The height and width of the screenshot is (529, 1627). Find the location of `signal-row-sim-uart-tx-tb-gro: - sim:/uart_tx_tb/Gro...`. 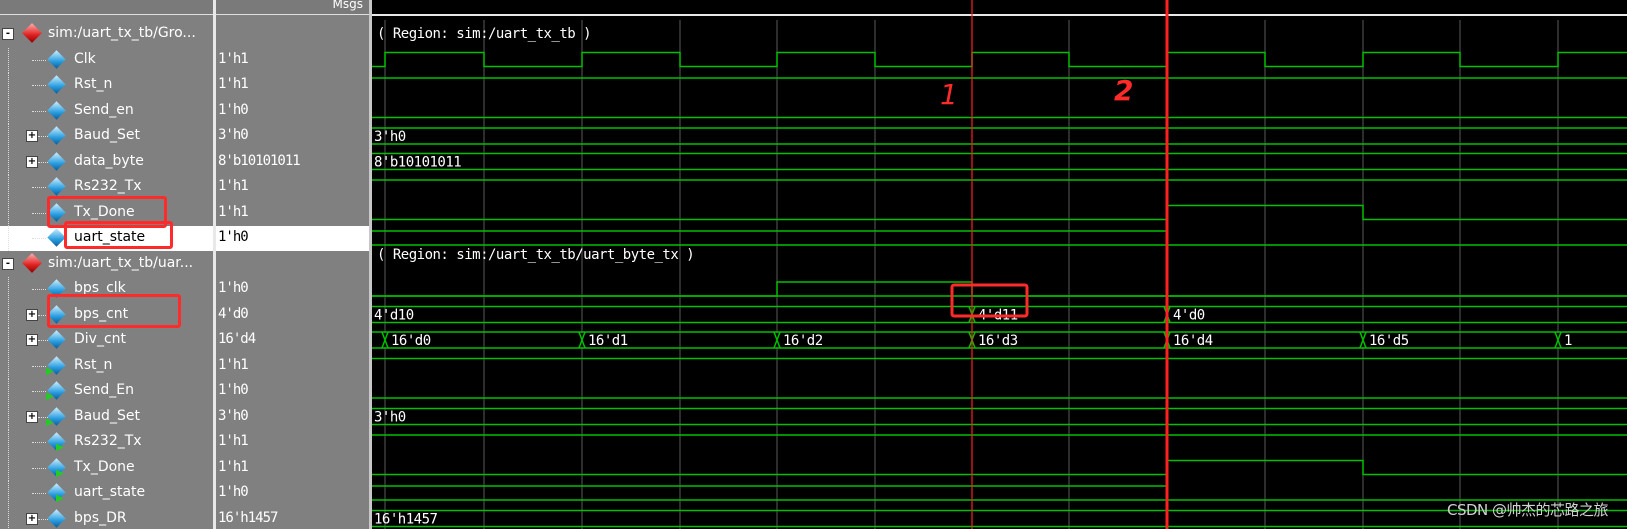

signal-row-sim-uart-tx-tb-gro: - sim:/uart_tx_tb/Gro... is located at coordinates (106, 34).